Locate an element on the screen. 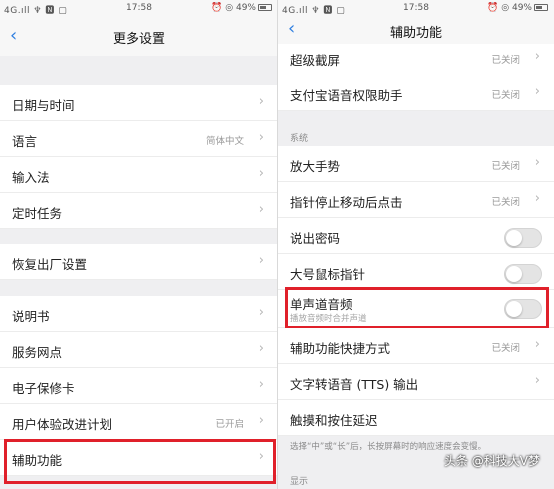 This screenshot has height=489, width=554. list-item-language: 语言 简体中文 › is located at coordinates (139, 139).